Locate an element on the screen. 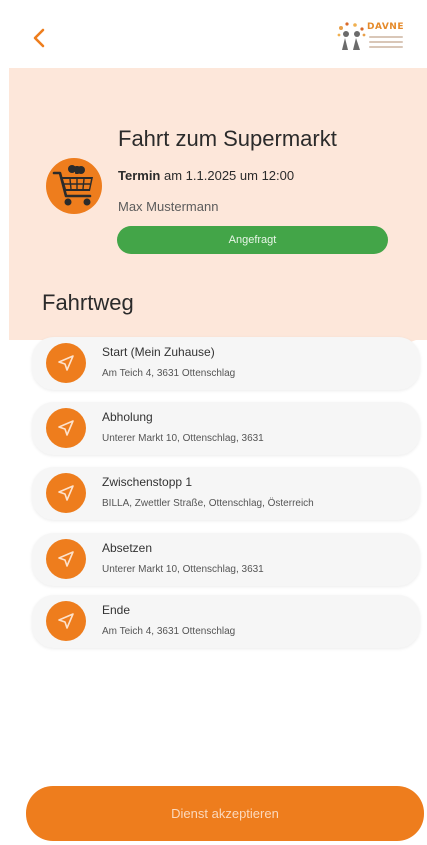 The image size is (427, 845). top-bar: DAVNE is located at coordinates (213, 34).